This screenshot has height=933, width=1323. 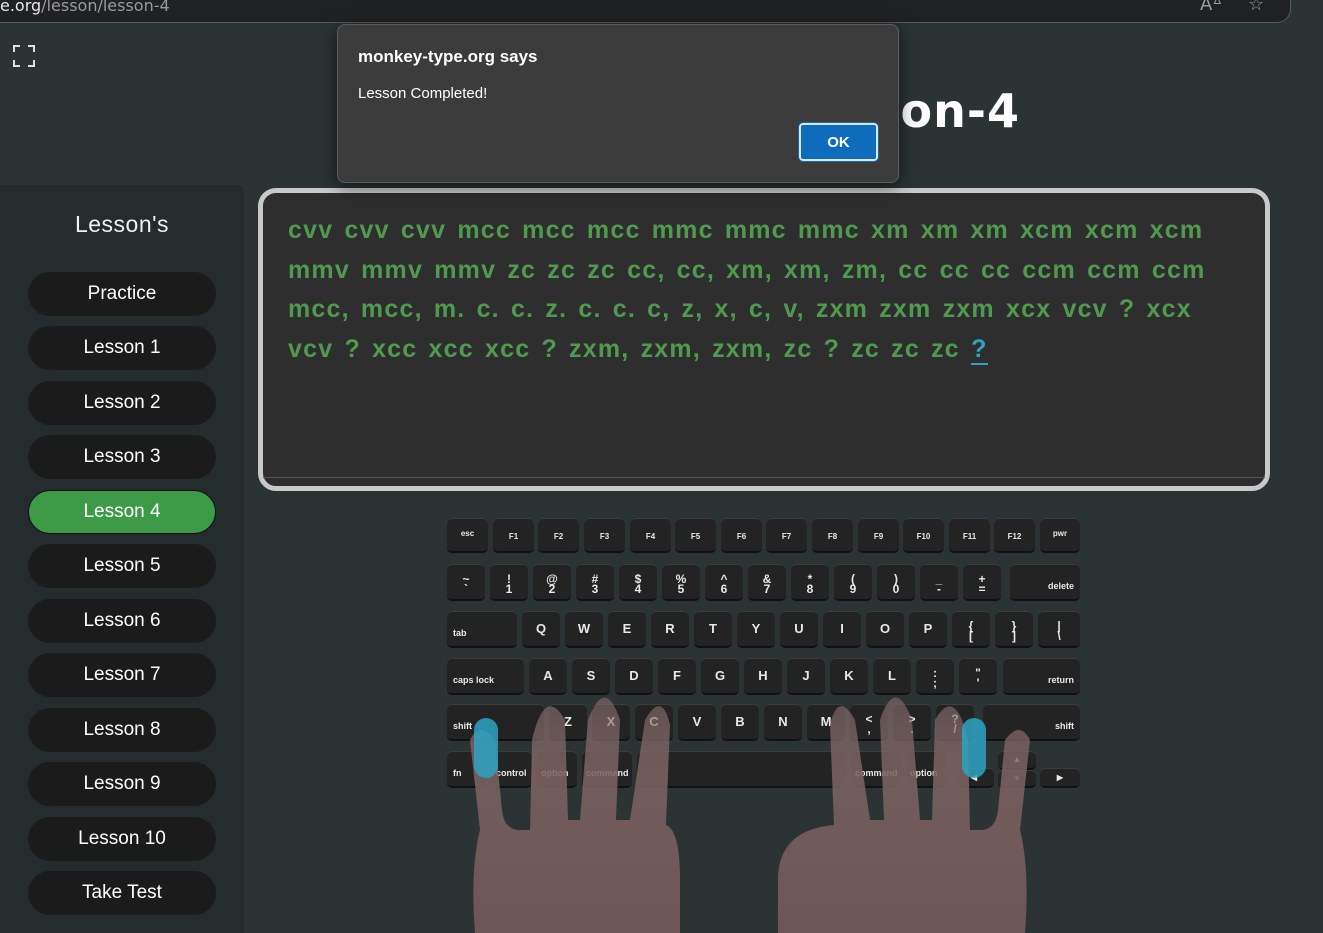 I want to click on key-esc: esc, so click(x=467, y=535).